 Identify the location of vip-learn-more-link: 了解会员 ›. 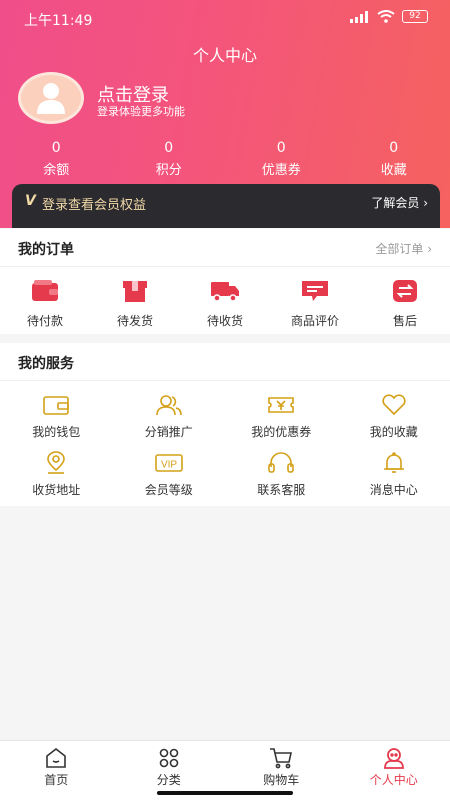
(399, 202).